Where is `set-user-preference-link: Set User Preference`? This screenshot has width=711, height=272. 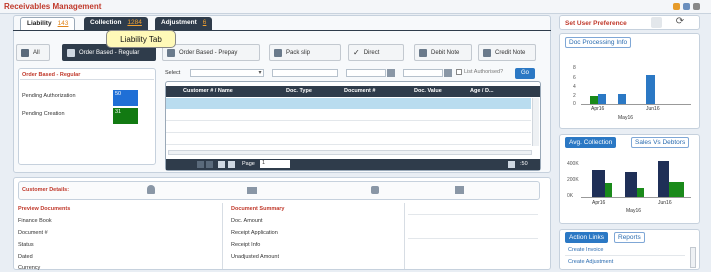 set-user-preference-link: Set User Preference is located at coordinates (596, 23).